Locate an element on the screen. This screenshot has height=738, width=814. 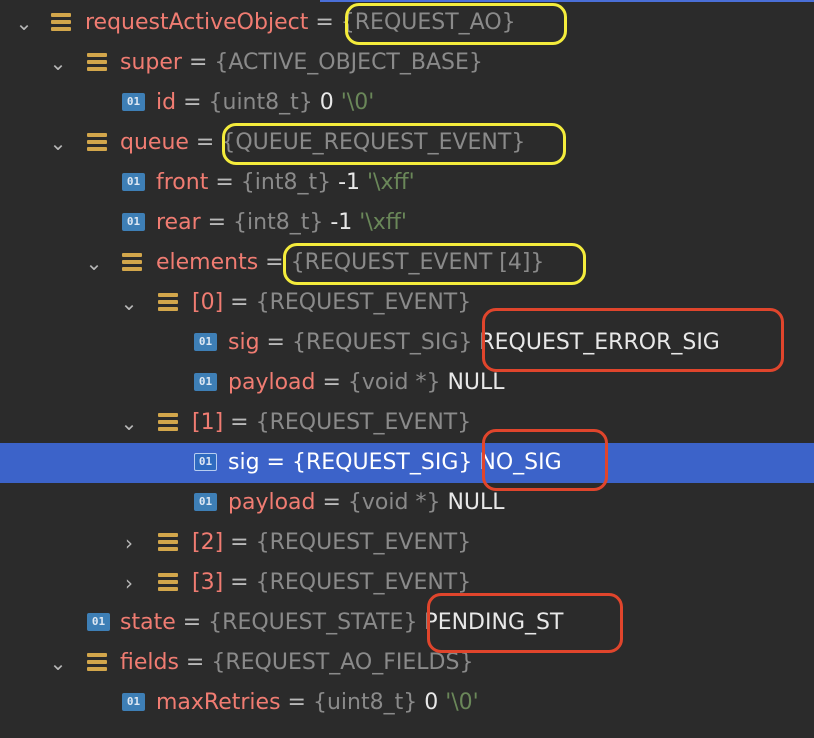
variable-name: [2] is located at coordinates (208, 542).